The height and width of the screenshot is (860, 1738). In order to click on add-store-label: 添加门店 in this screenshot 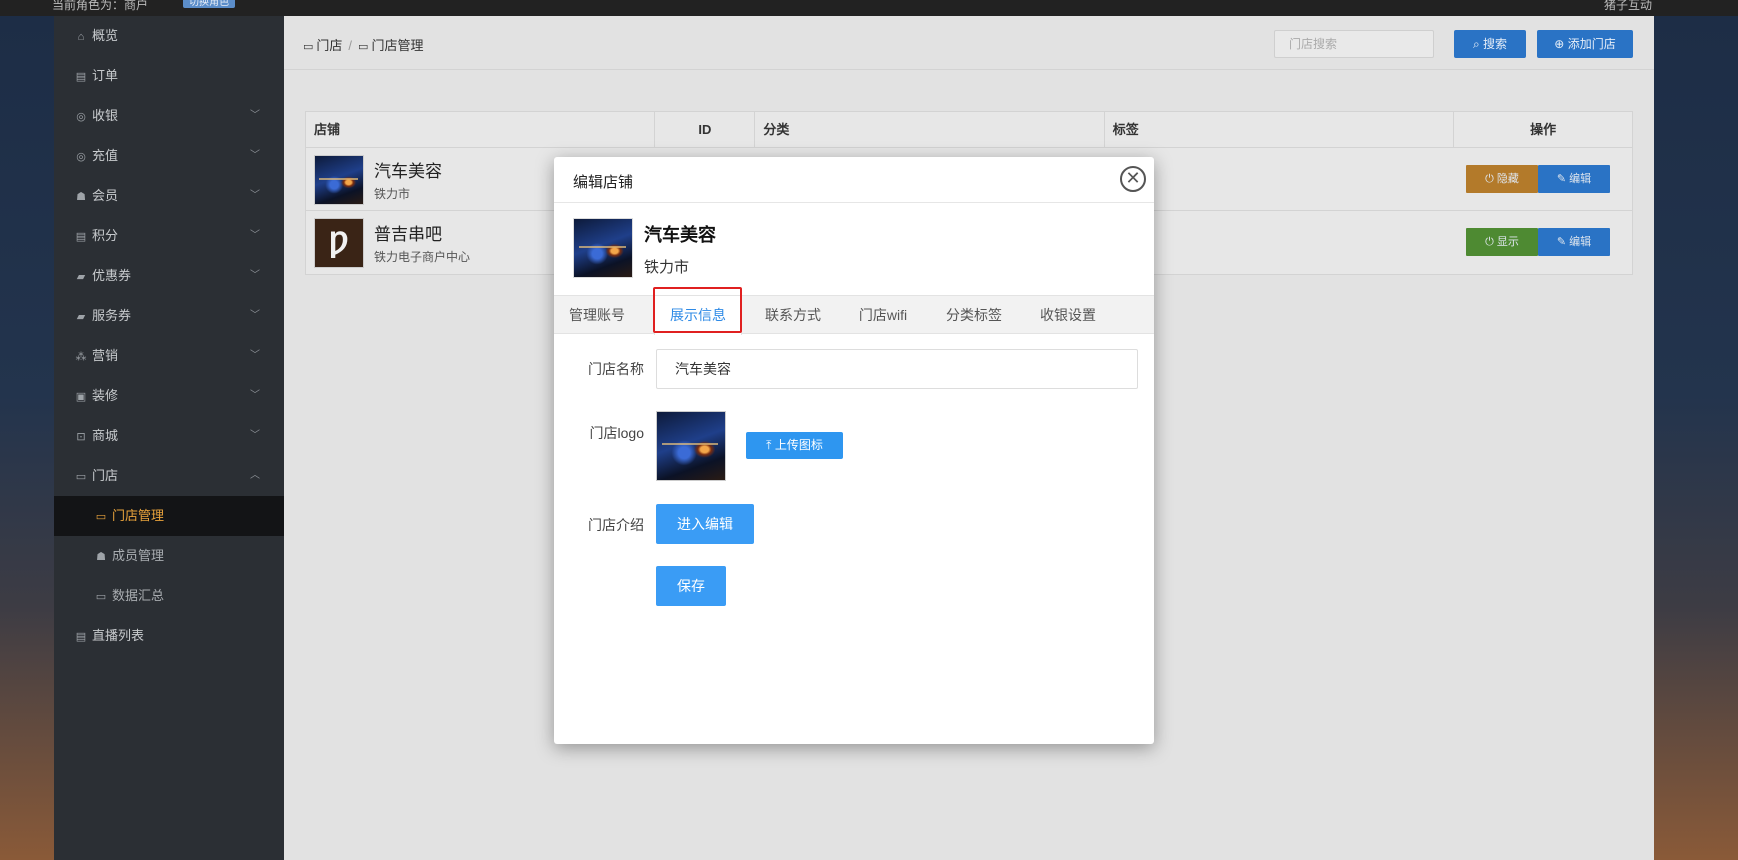, I will do `click(1591, 44)`.